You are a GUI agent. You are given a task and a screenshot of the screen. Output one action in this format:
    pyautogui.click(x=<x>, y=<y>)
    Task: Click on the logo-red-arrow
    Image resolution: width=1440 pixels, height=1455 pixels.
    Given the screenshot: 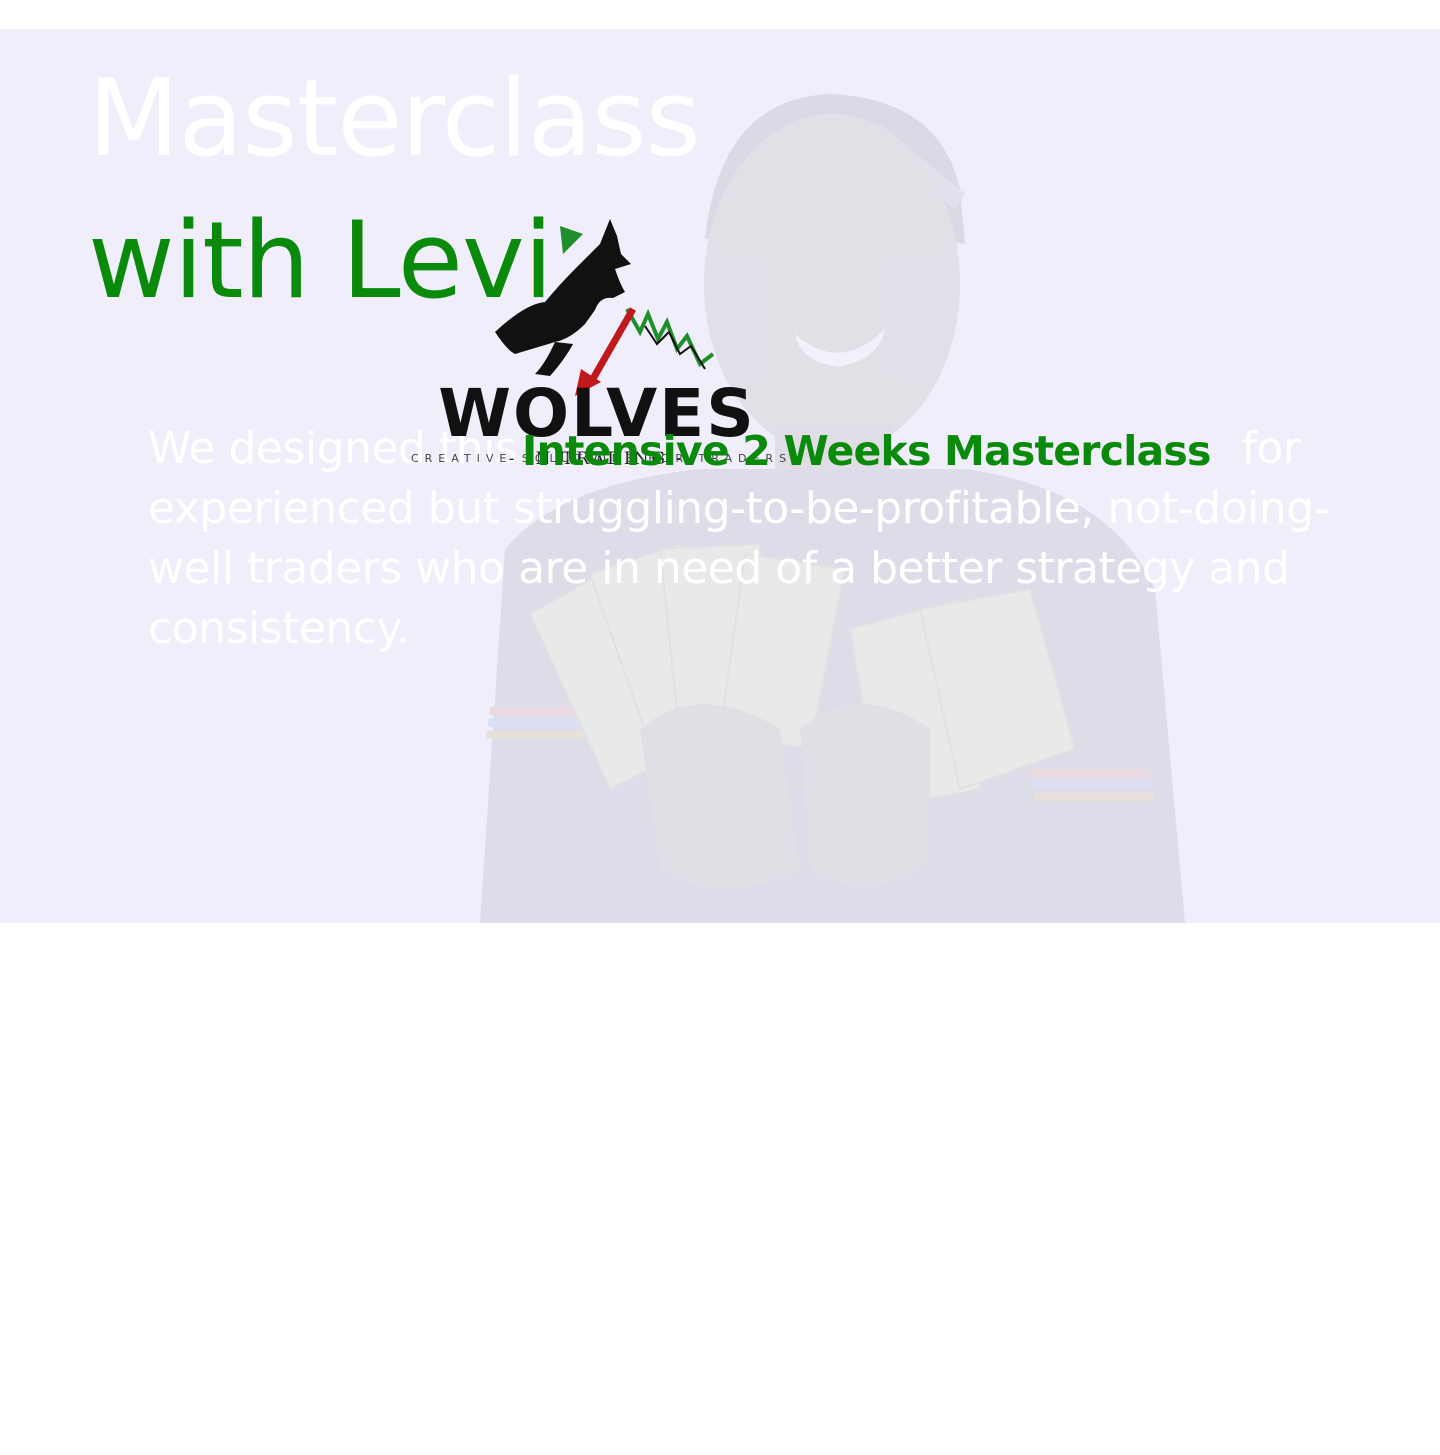 What is the action you would take?
    pyautogui.click(x=611, y=346)
    